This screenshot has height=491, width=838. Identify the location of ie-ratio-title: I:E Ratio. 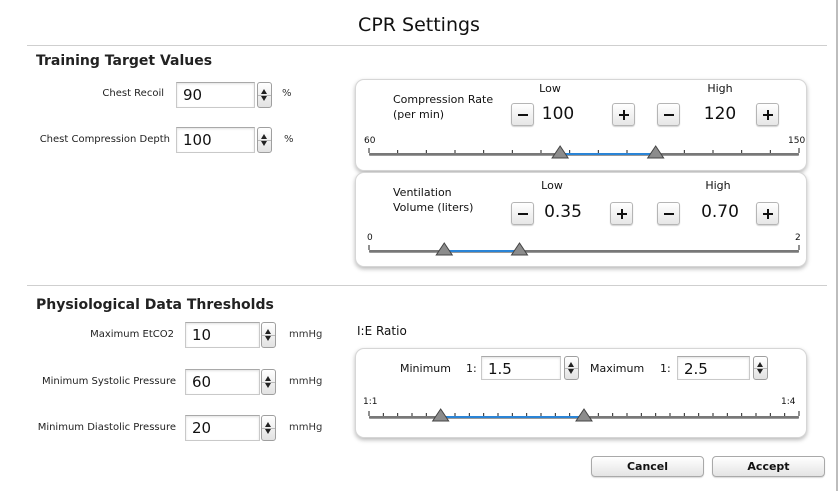
(382, 331).